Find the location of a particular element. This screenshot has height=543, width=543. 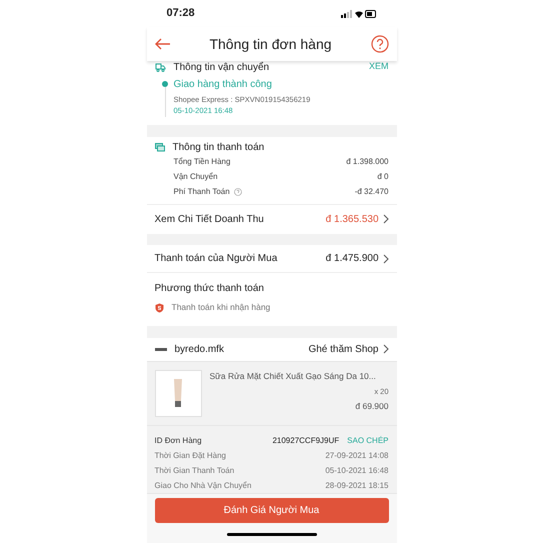

detail-value: 05-10-2021 16:48 is located at coordinates (356, 470).